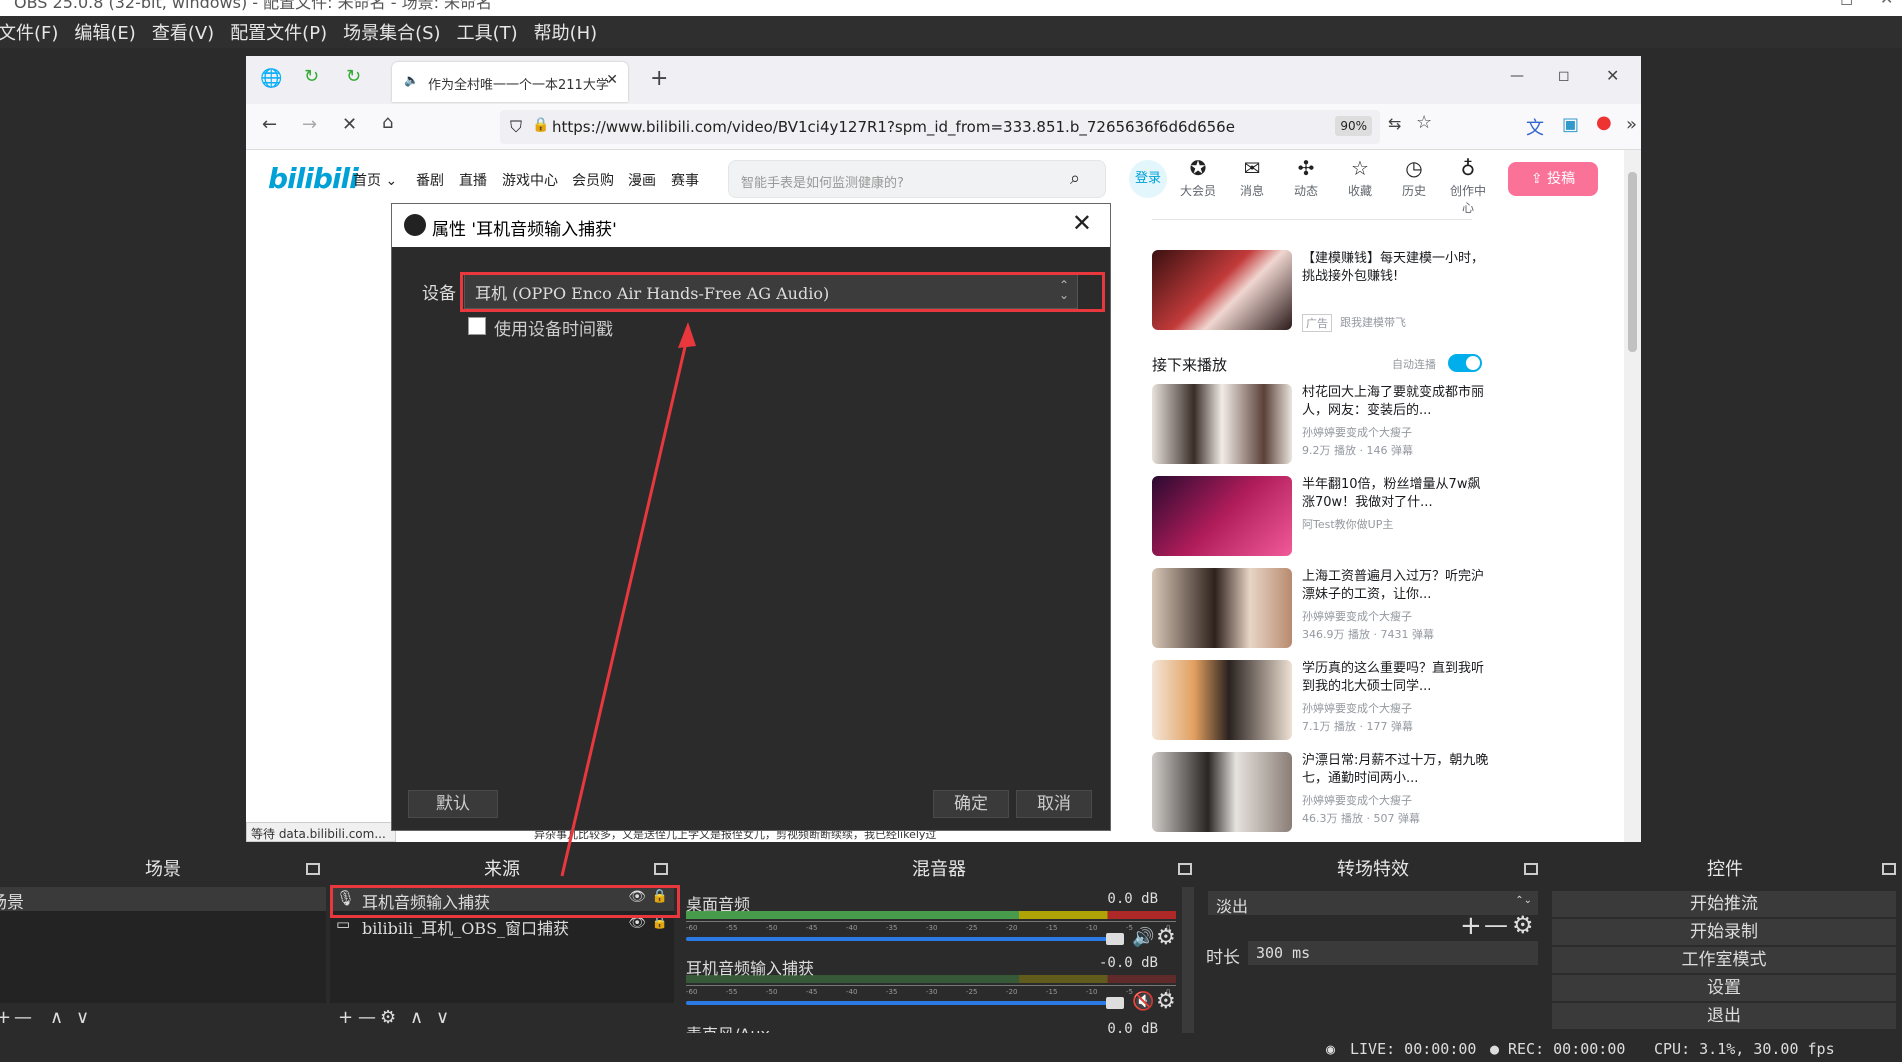  I want to click on video-item: 半年翻10倍，粉丝增量从7w飙涨70w！我做对了什... 阿Test教你做UP主, so click(1322, 519).